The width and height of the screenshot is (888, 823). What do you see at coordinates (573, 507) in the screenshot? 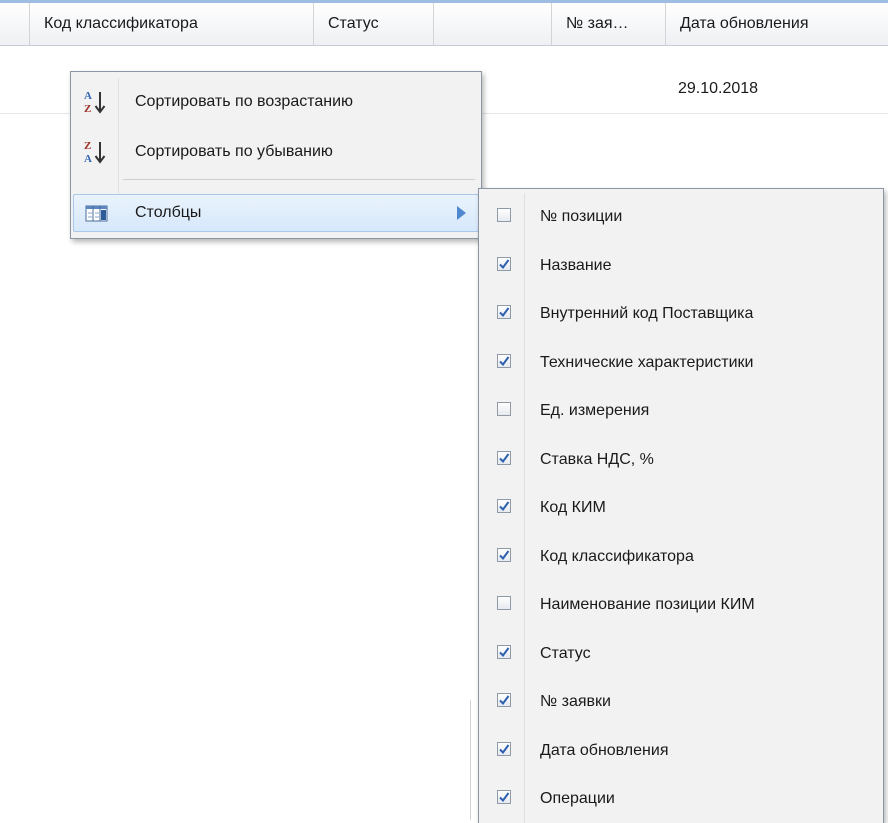
I see `column-toggle-label: Код КИМ` at bounding box center [573, 507].